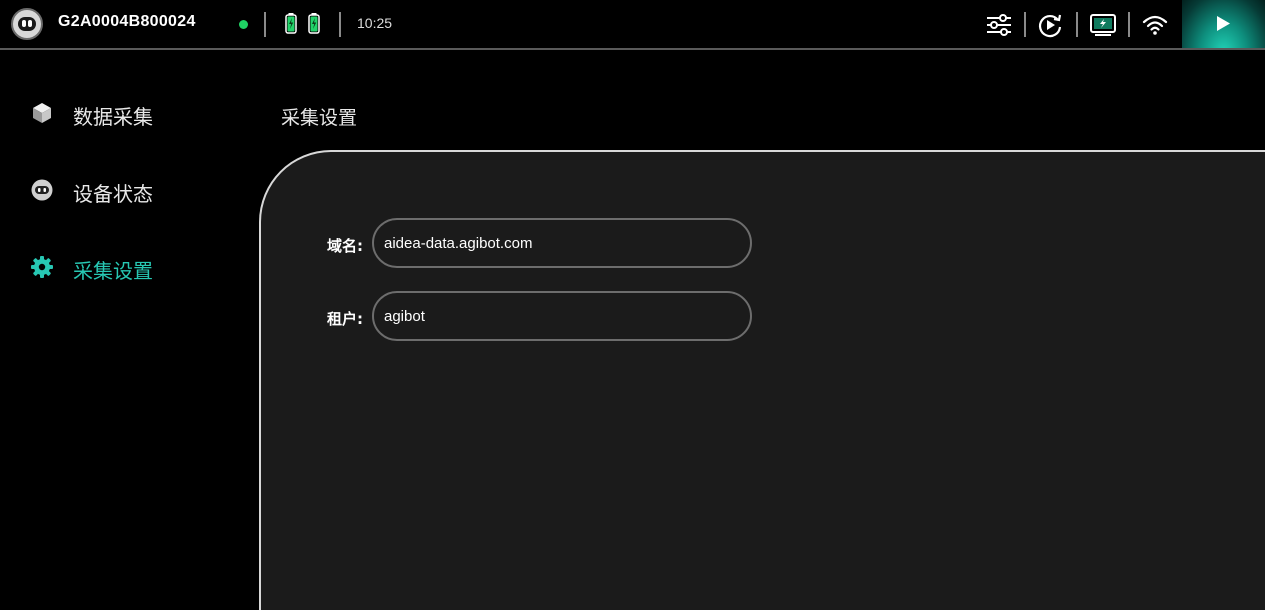 The height and width of the screenshot is (610, 1265). I want to click on replay-icon, so click(1050, 25).